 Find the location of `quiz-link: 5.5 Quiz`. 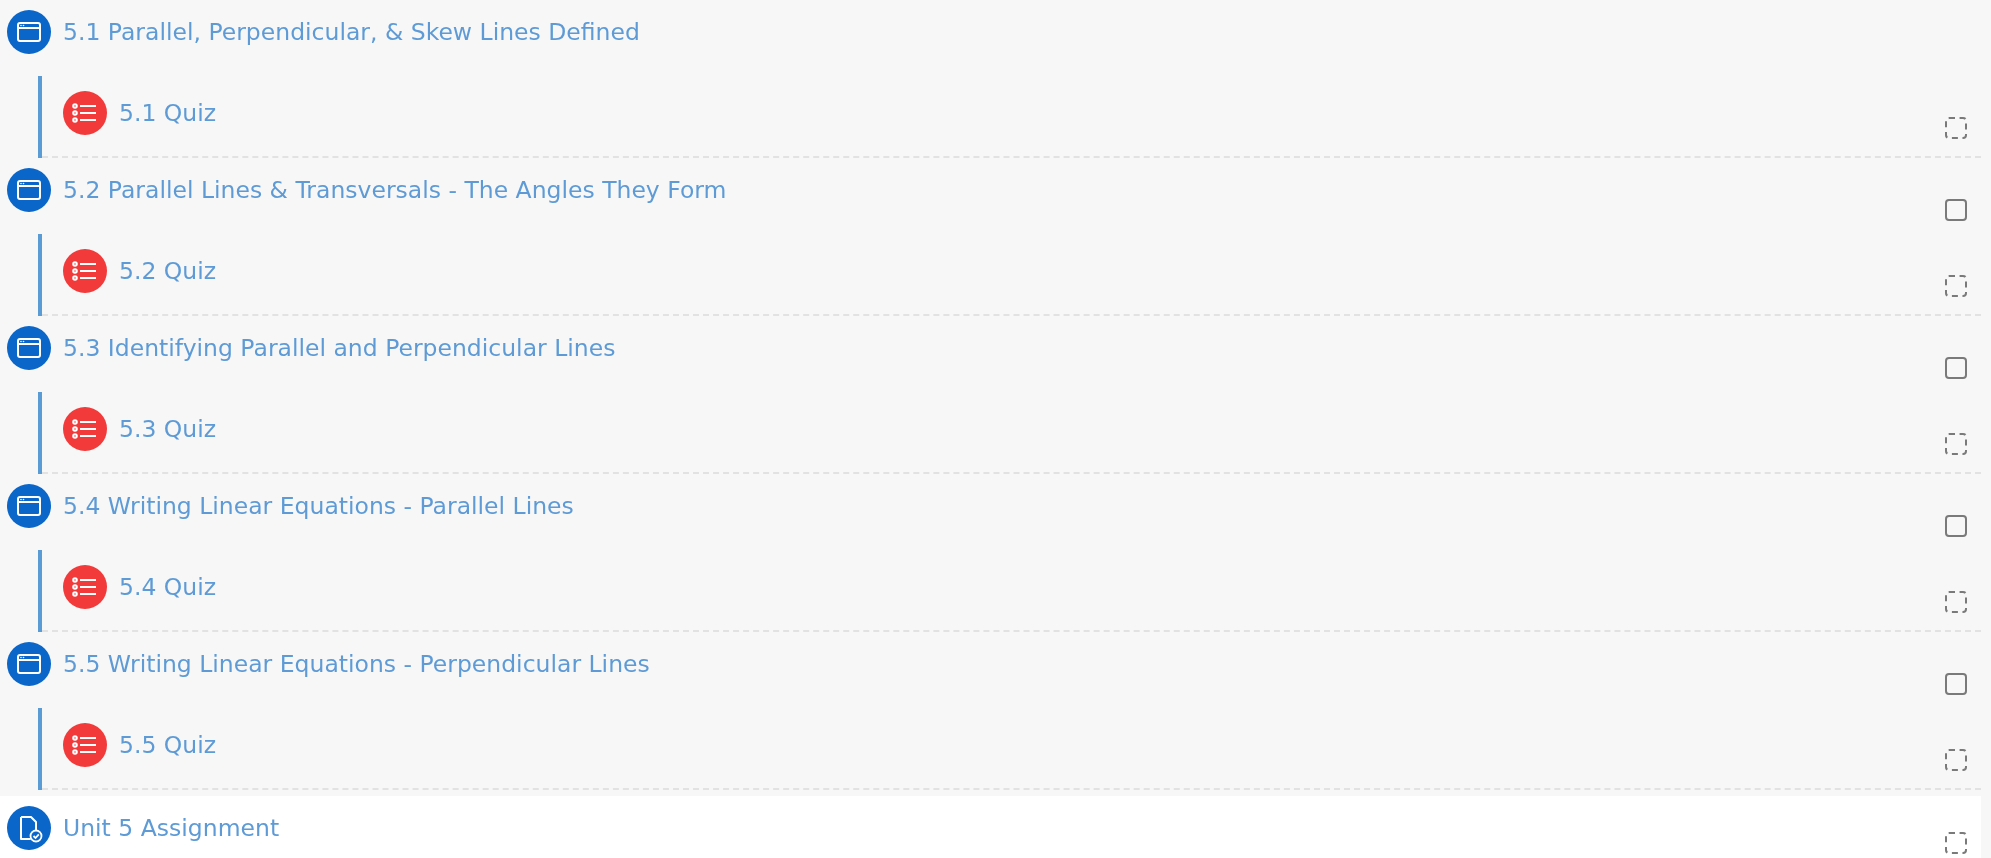

quiz-link: 5.5 Quiz is located at coordinates (168, 745).